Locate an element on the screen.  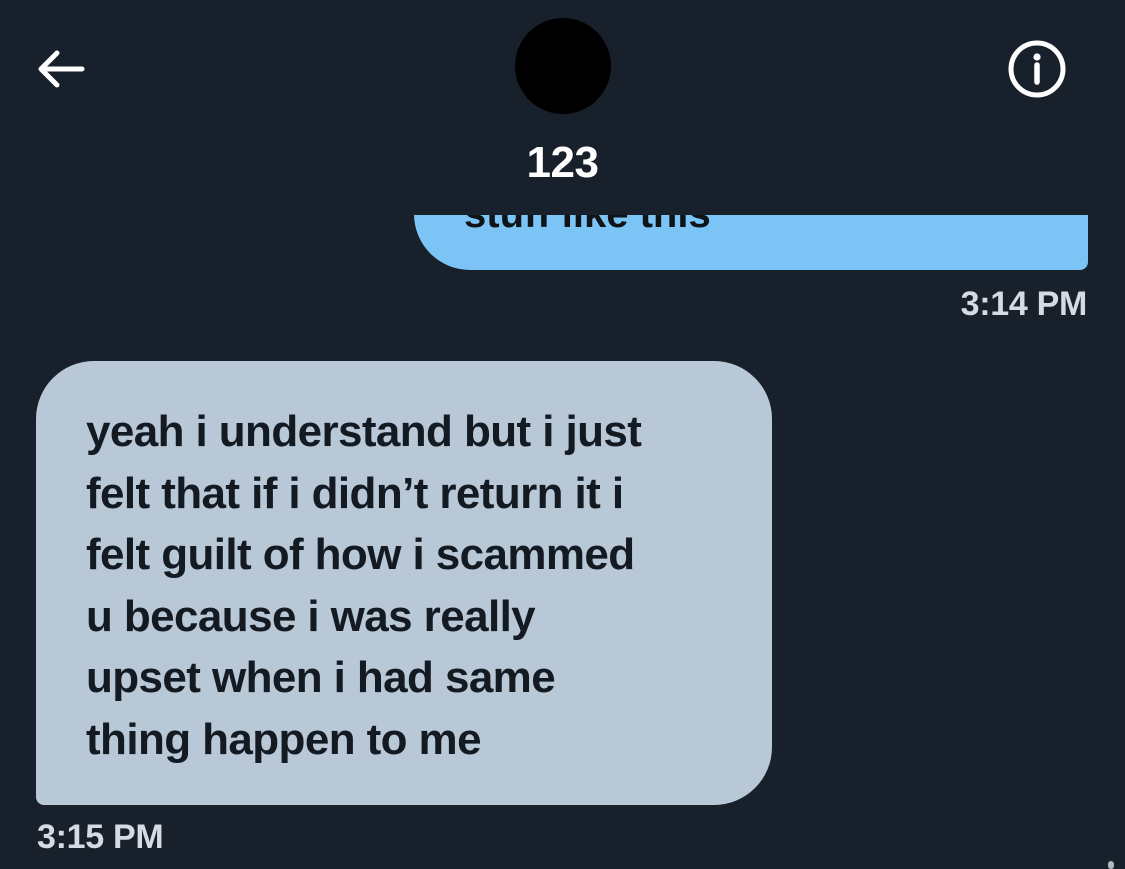
info-circle-icon is located at coordinates (1037, 69).